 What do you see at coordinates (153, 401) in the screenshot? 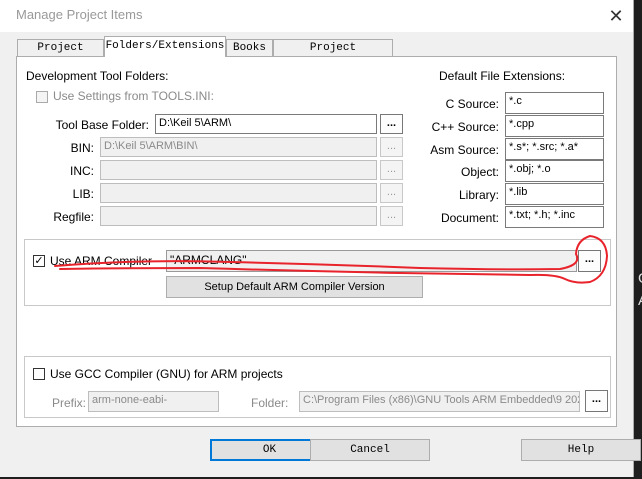
I see `gcc-prefix-input: arm-none-eabi-` at bounding box center [153, 401].